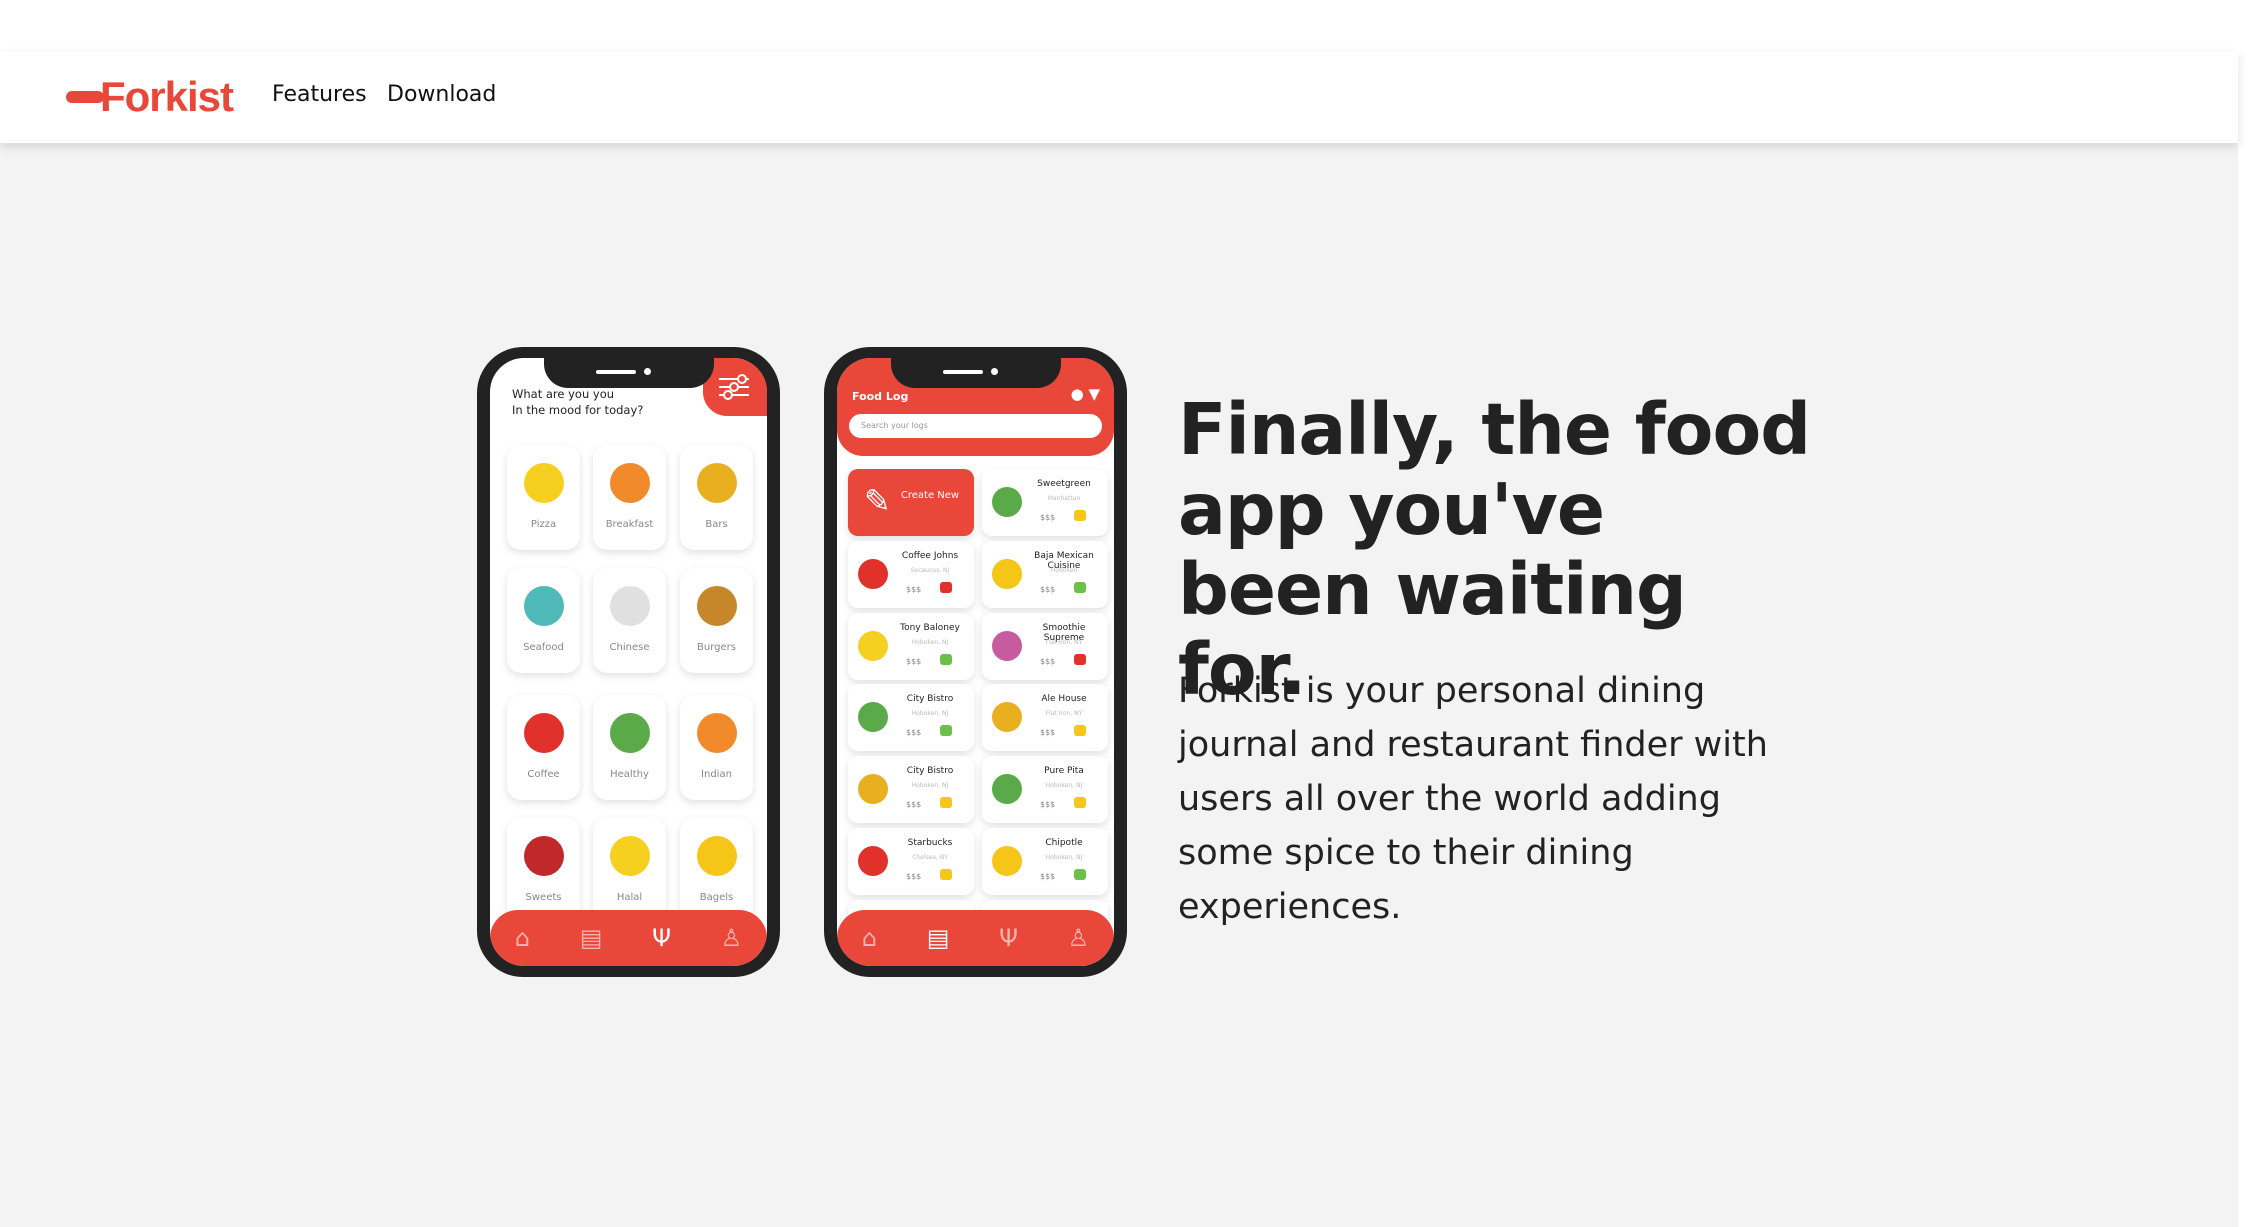 This screenshot has height=1227, width=2250. Describe the element at coordinates (629, 856) in the screenshot. I see `halal-icon` at that location.